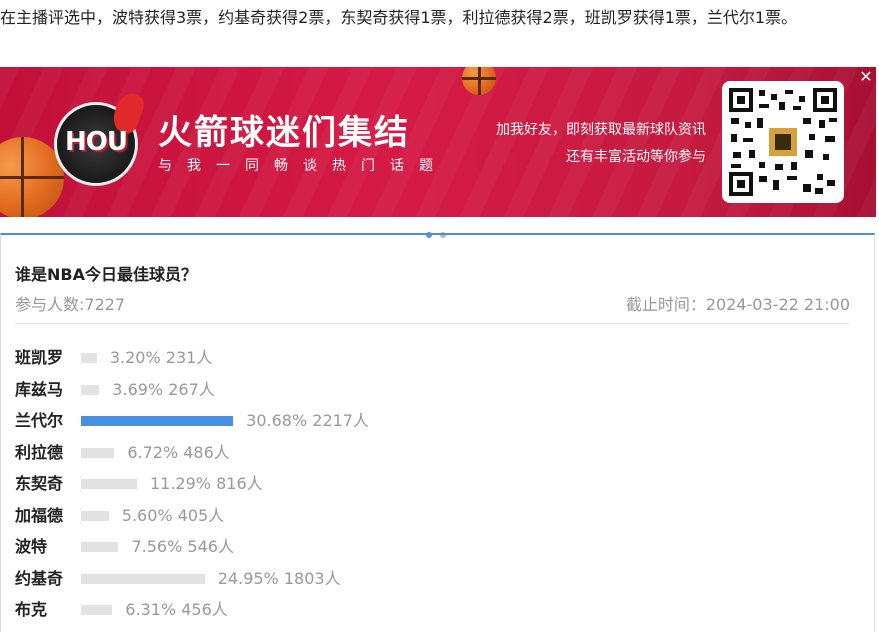 The image size is (879, 632). Describe the element at coordinates (435, 610) in the screenshot. I see `poll-option-row: 布克 6.31% 456人` at that location.